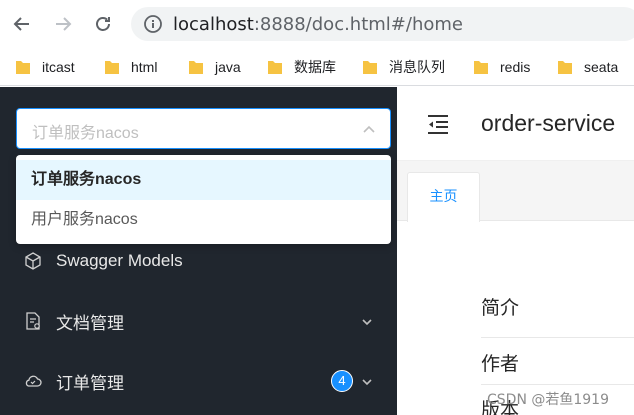 The width and height of the screenshot is (634, 415). Describe the element at coordinates (198, 381) in the screenshot. I see `menu-item-order-management: 订单管理 4` at that location.